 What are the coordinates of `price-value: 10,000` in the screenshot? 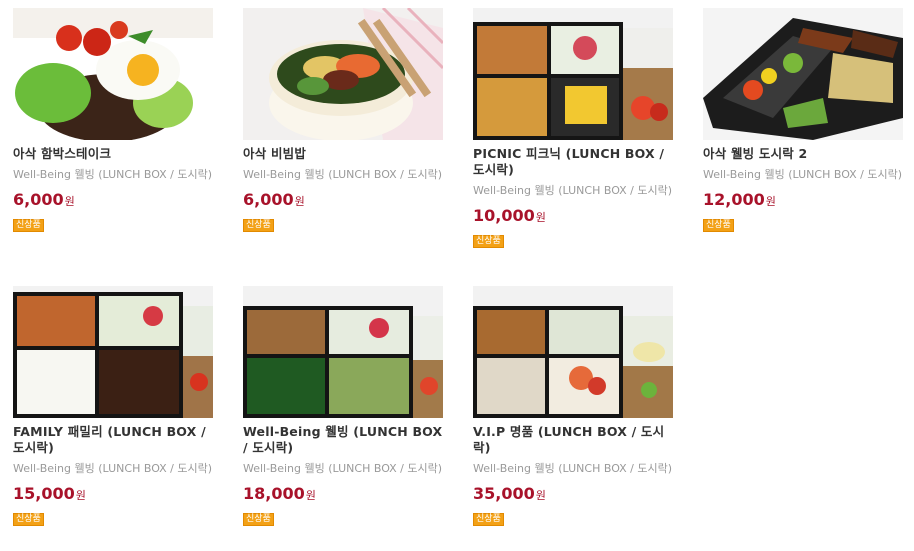 It's located at (504, 215).